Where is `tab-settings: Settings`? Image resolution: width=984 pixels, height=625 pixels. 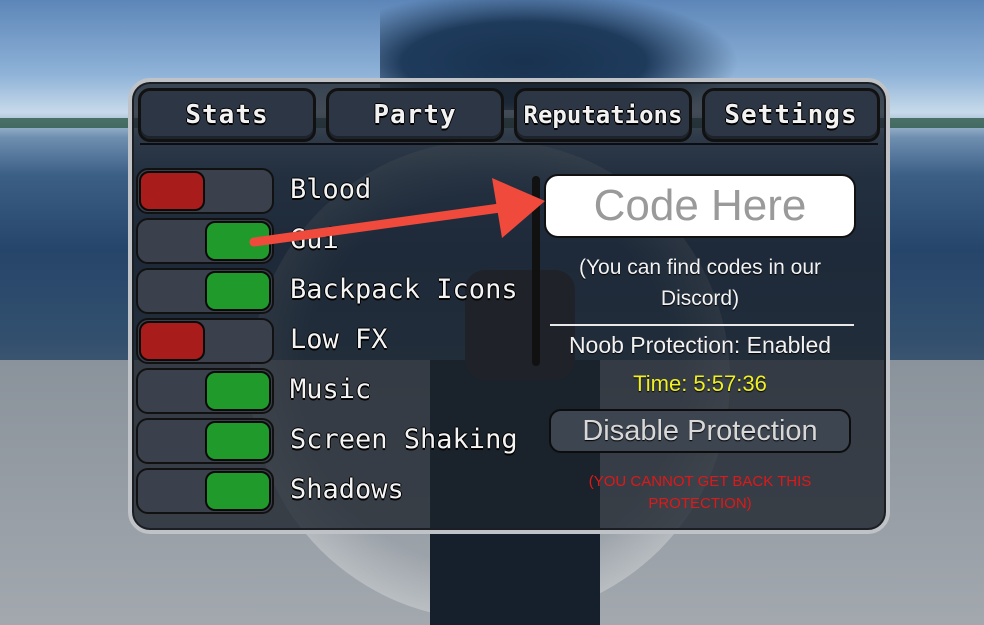
tab-settings: Settings is located at coordinates (791, 115).